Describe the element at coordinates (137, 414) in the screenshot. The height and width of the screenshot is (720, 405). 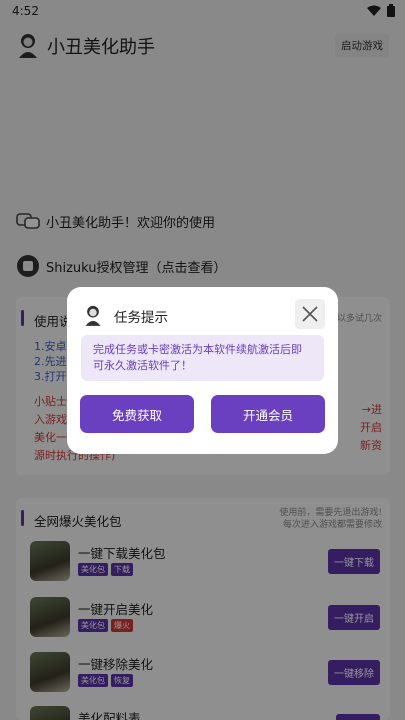
I see `free-get-button: 免费获取` at that location.